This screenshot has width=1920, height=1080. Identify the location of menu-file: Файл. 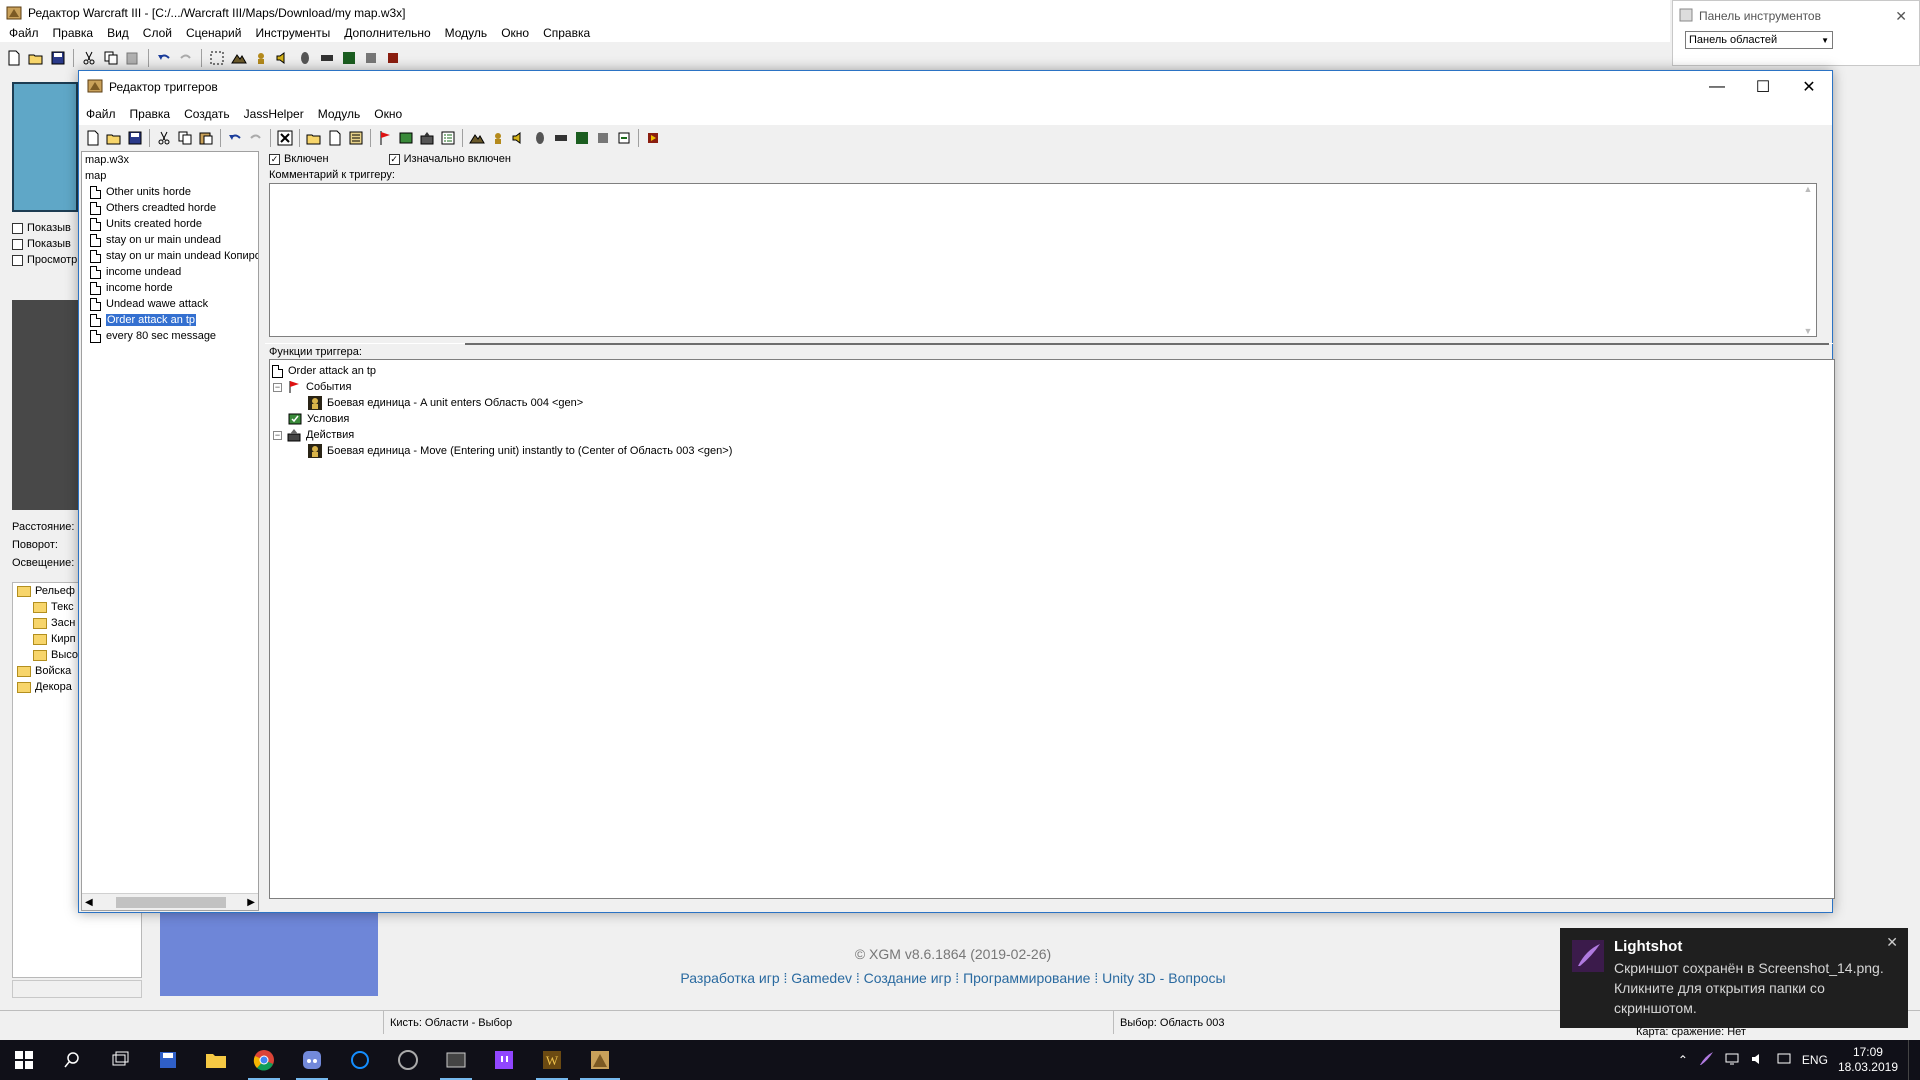
(24, 33).